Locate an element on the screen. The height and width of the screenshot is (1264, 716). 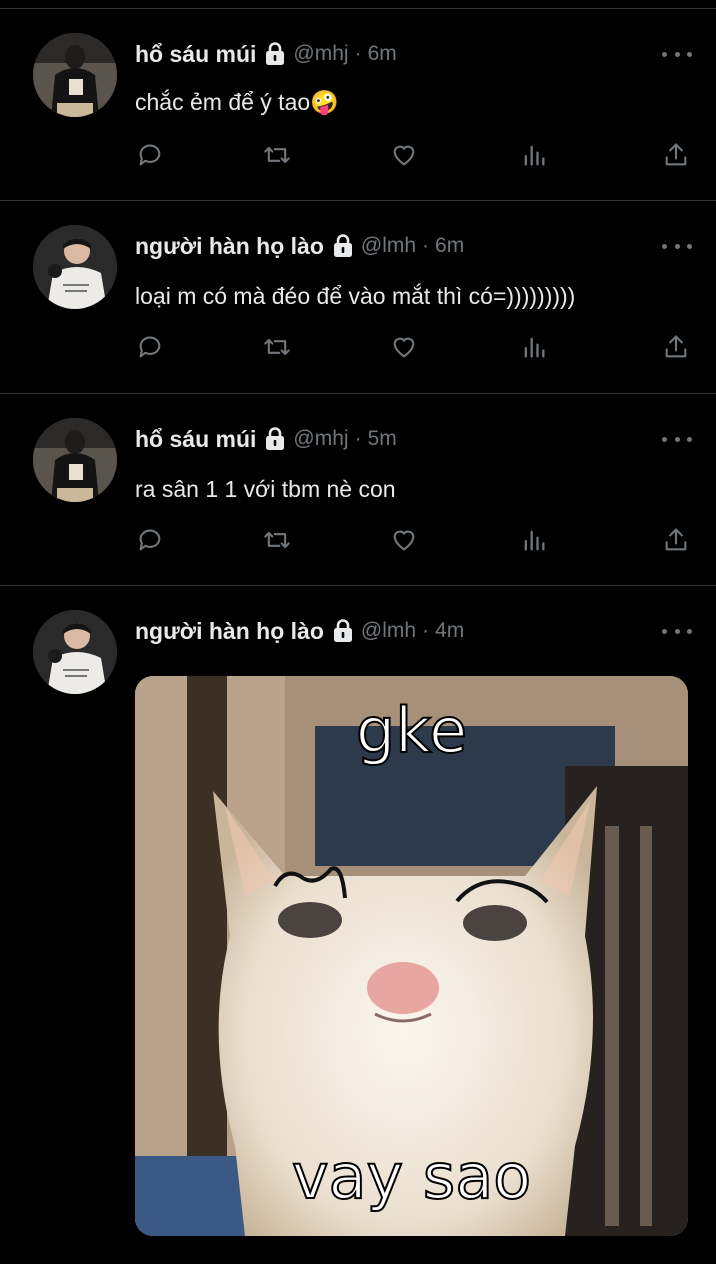
tweet-text: chắc ẻm để ý tao🤪 is located at coordinates (237, 102).